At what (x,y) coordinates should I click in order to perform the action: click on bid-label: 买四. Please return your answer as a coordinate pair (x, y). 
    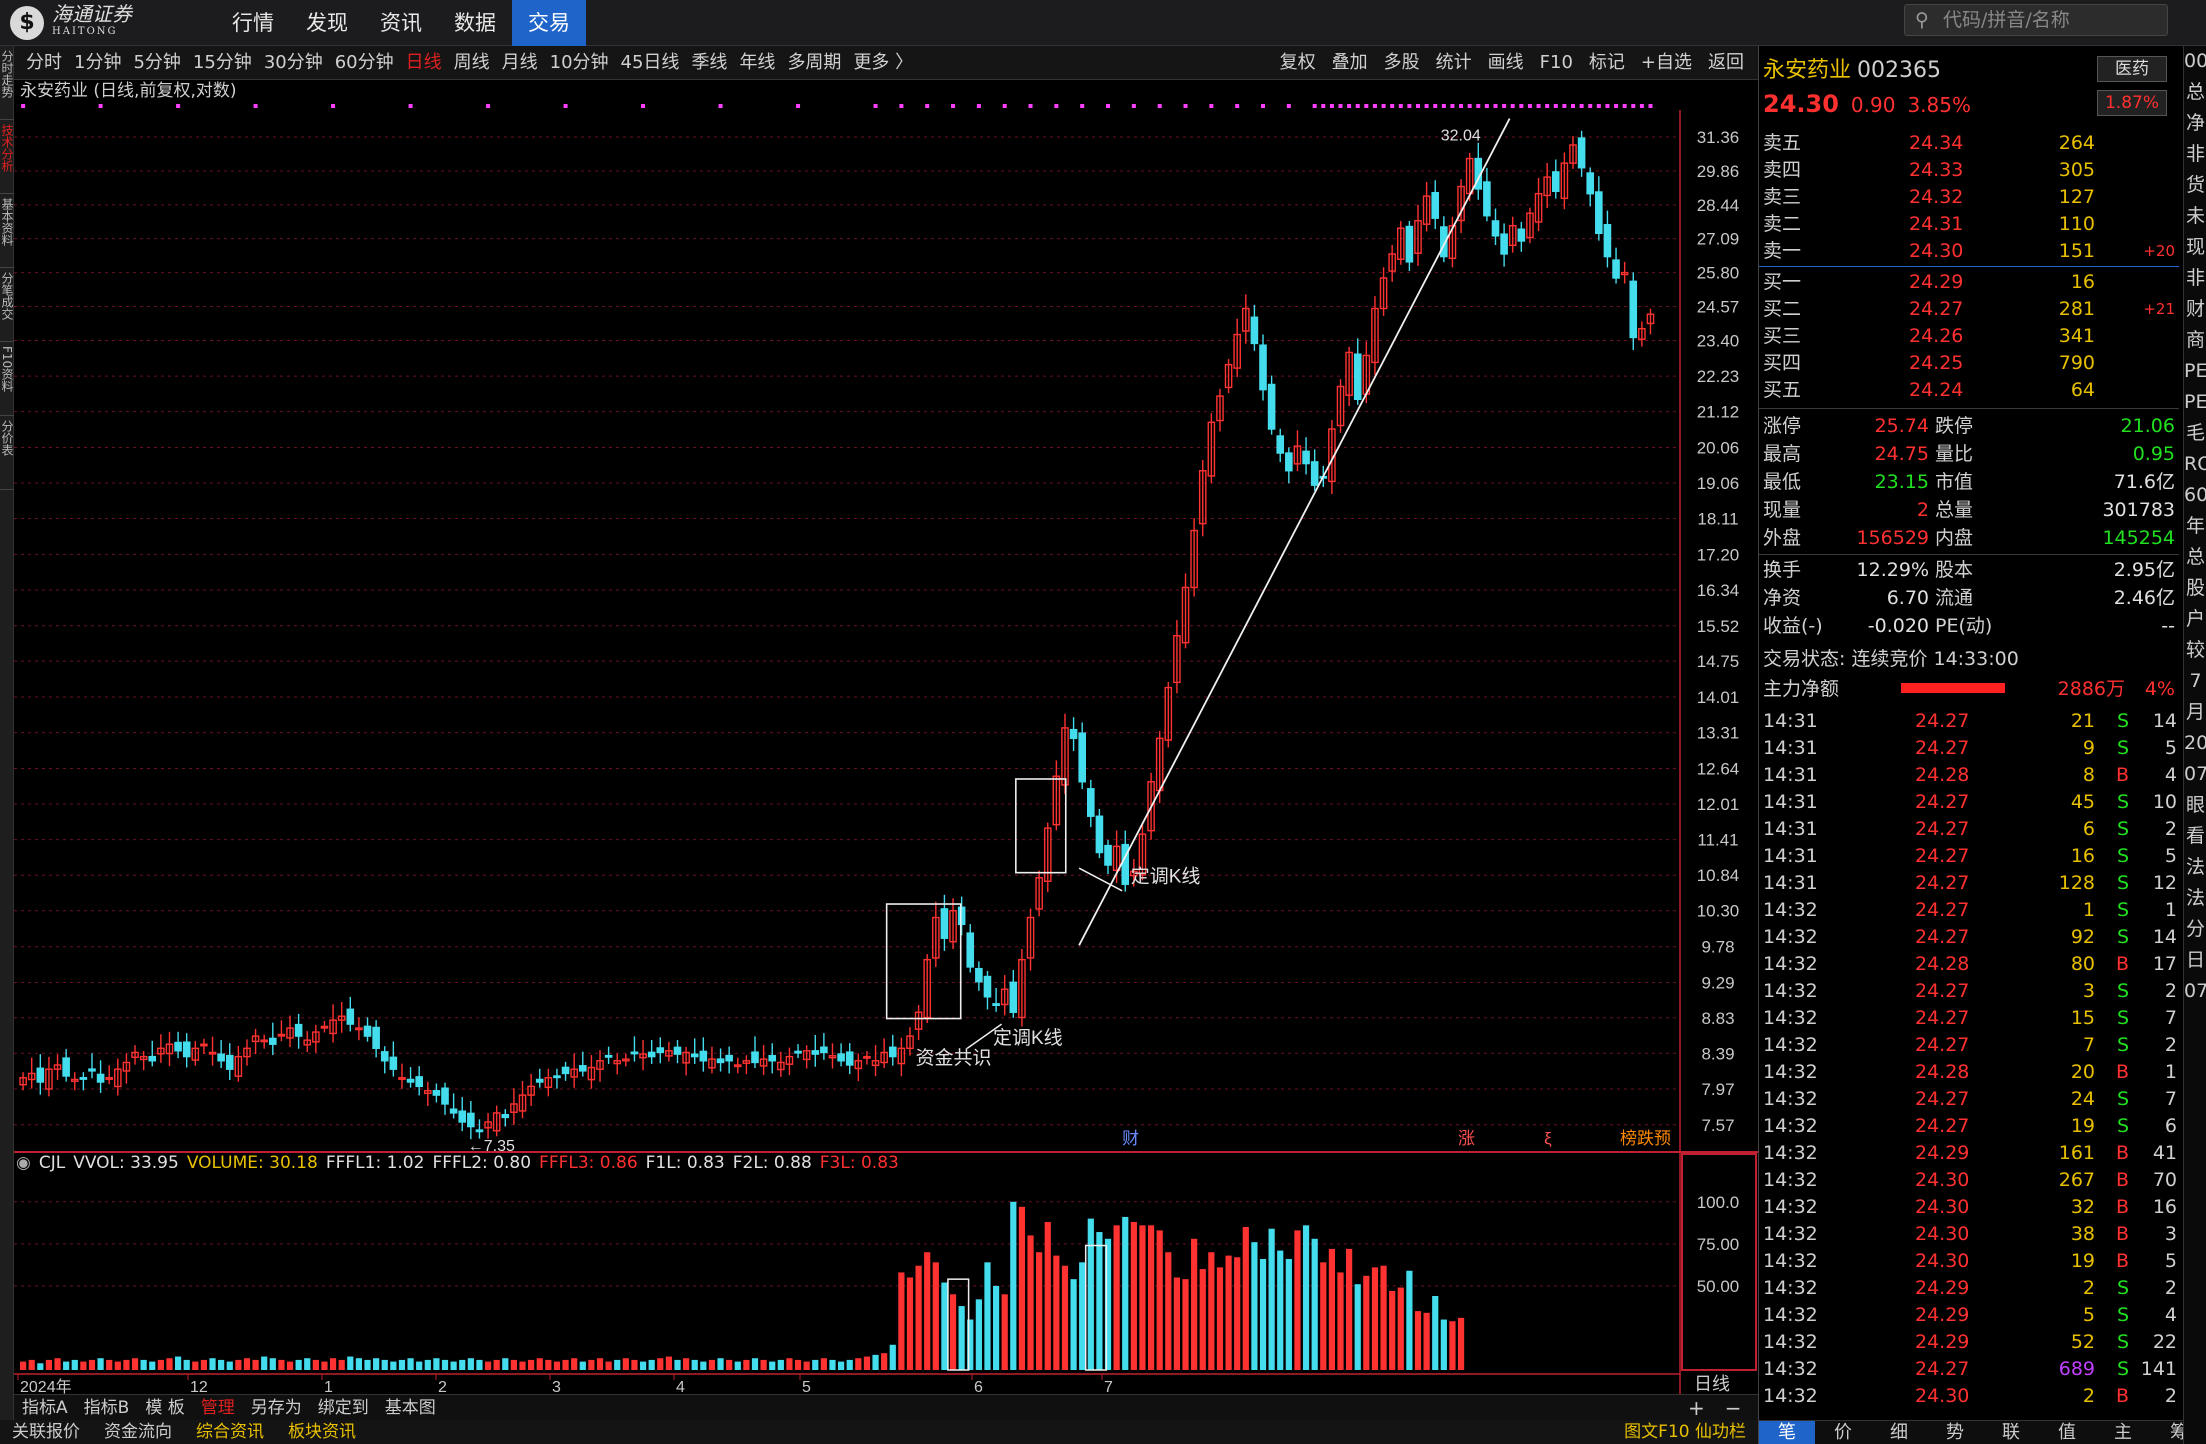
    Looking at the image, I should click on (1782, 363).